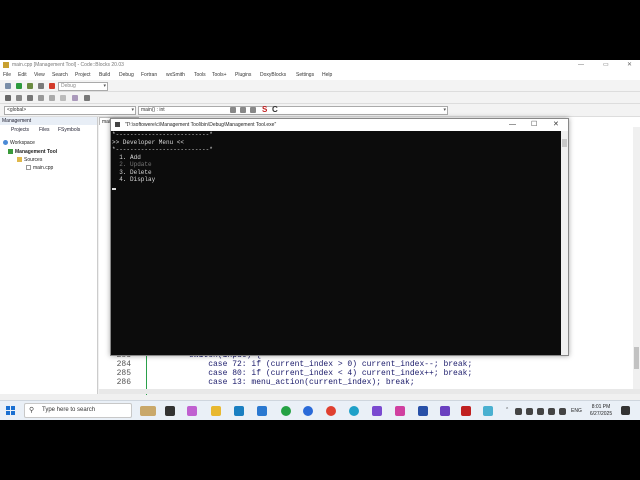 This screenshot has height=480, width=640. I want to click on chevron-down-icon: ▾, so click(104, 86).